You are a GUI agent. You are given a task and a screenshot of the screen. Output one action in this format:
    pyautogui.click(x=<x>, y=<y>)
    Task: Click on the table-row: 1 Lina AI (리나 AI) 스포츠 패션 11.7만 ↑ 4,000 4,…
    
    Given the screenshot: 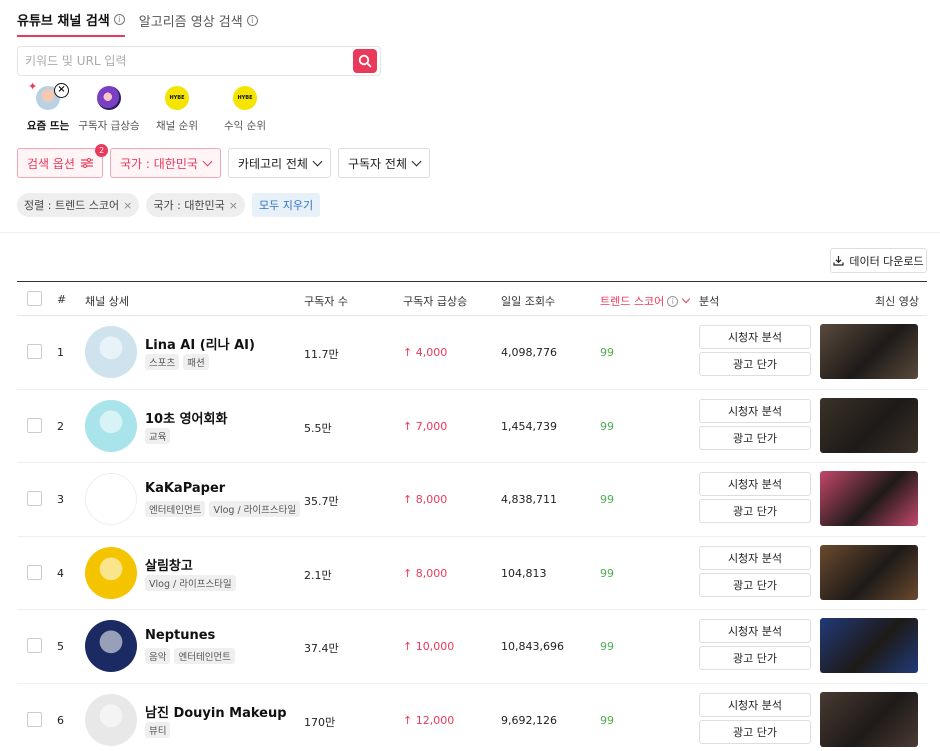 What is the action you would take?
    pyautogui.click(x=472, y=353)
    